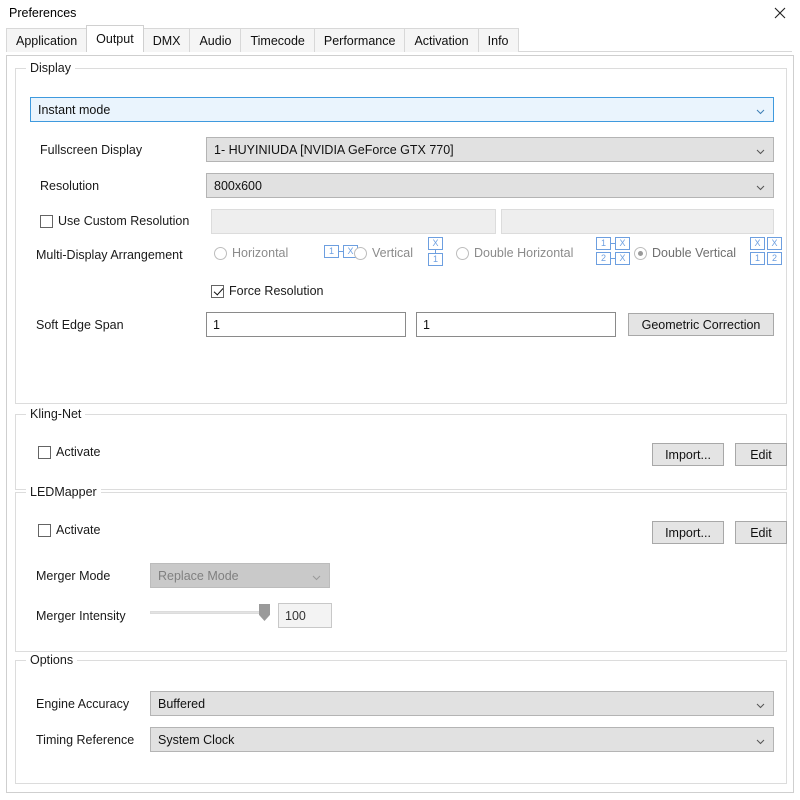  I want to click on led-mapper-edit-label: Edit, so click(761, 532).